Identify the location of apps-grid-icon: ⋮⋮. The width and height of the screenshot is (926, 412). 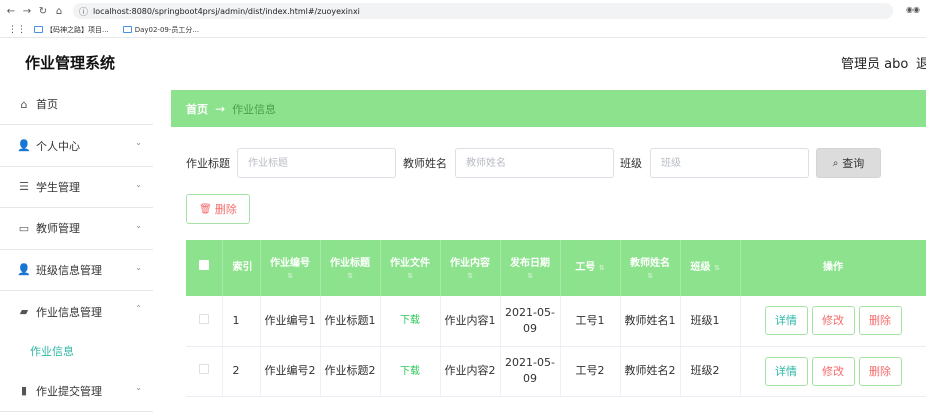
(17, 30).